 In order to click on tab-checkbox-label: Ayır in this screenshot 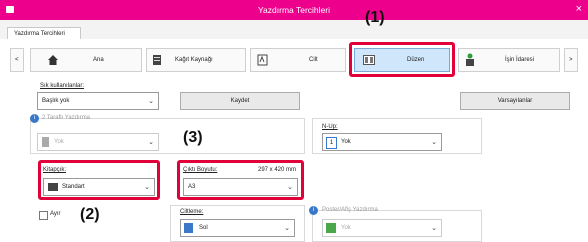, I will do `click(55, 214)`.